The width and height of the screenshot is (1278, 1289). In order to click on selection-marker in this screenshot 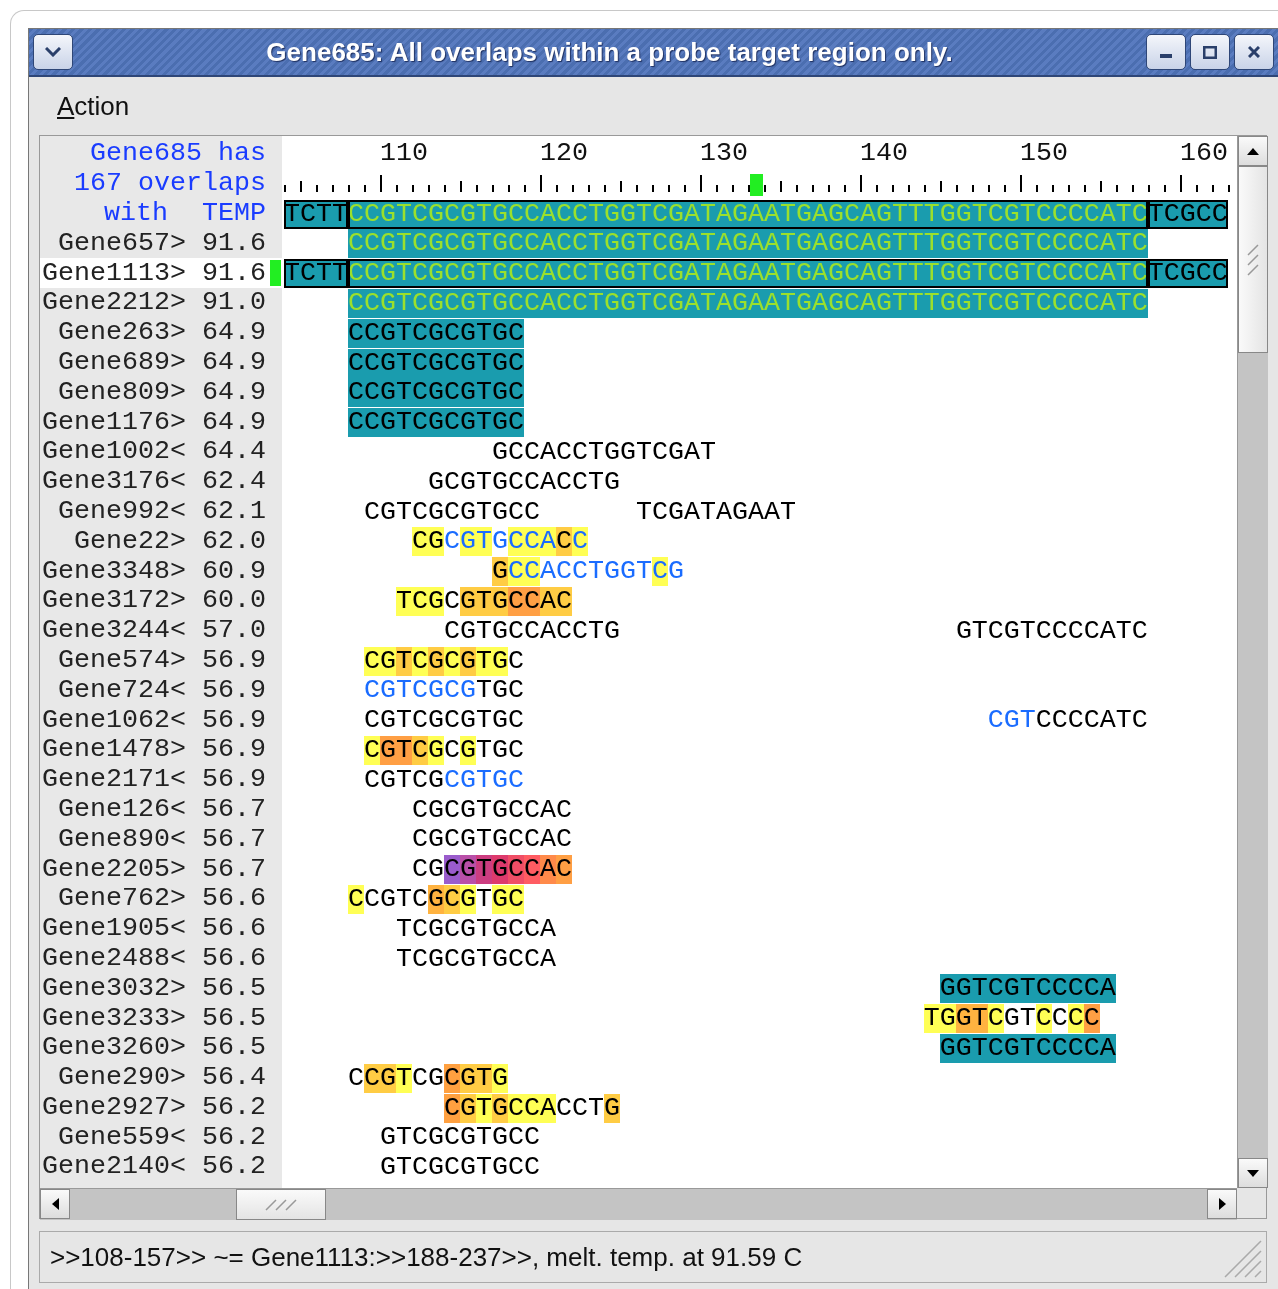, I will do `click(275, 273)`.